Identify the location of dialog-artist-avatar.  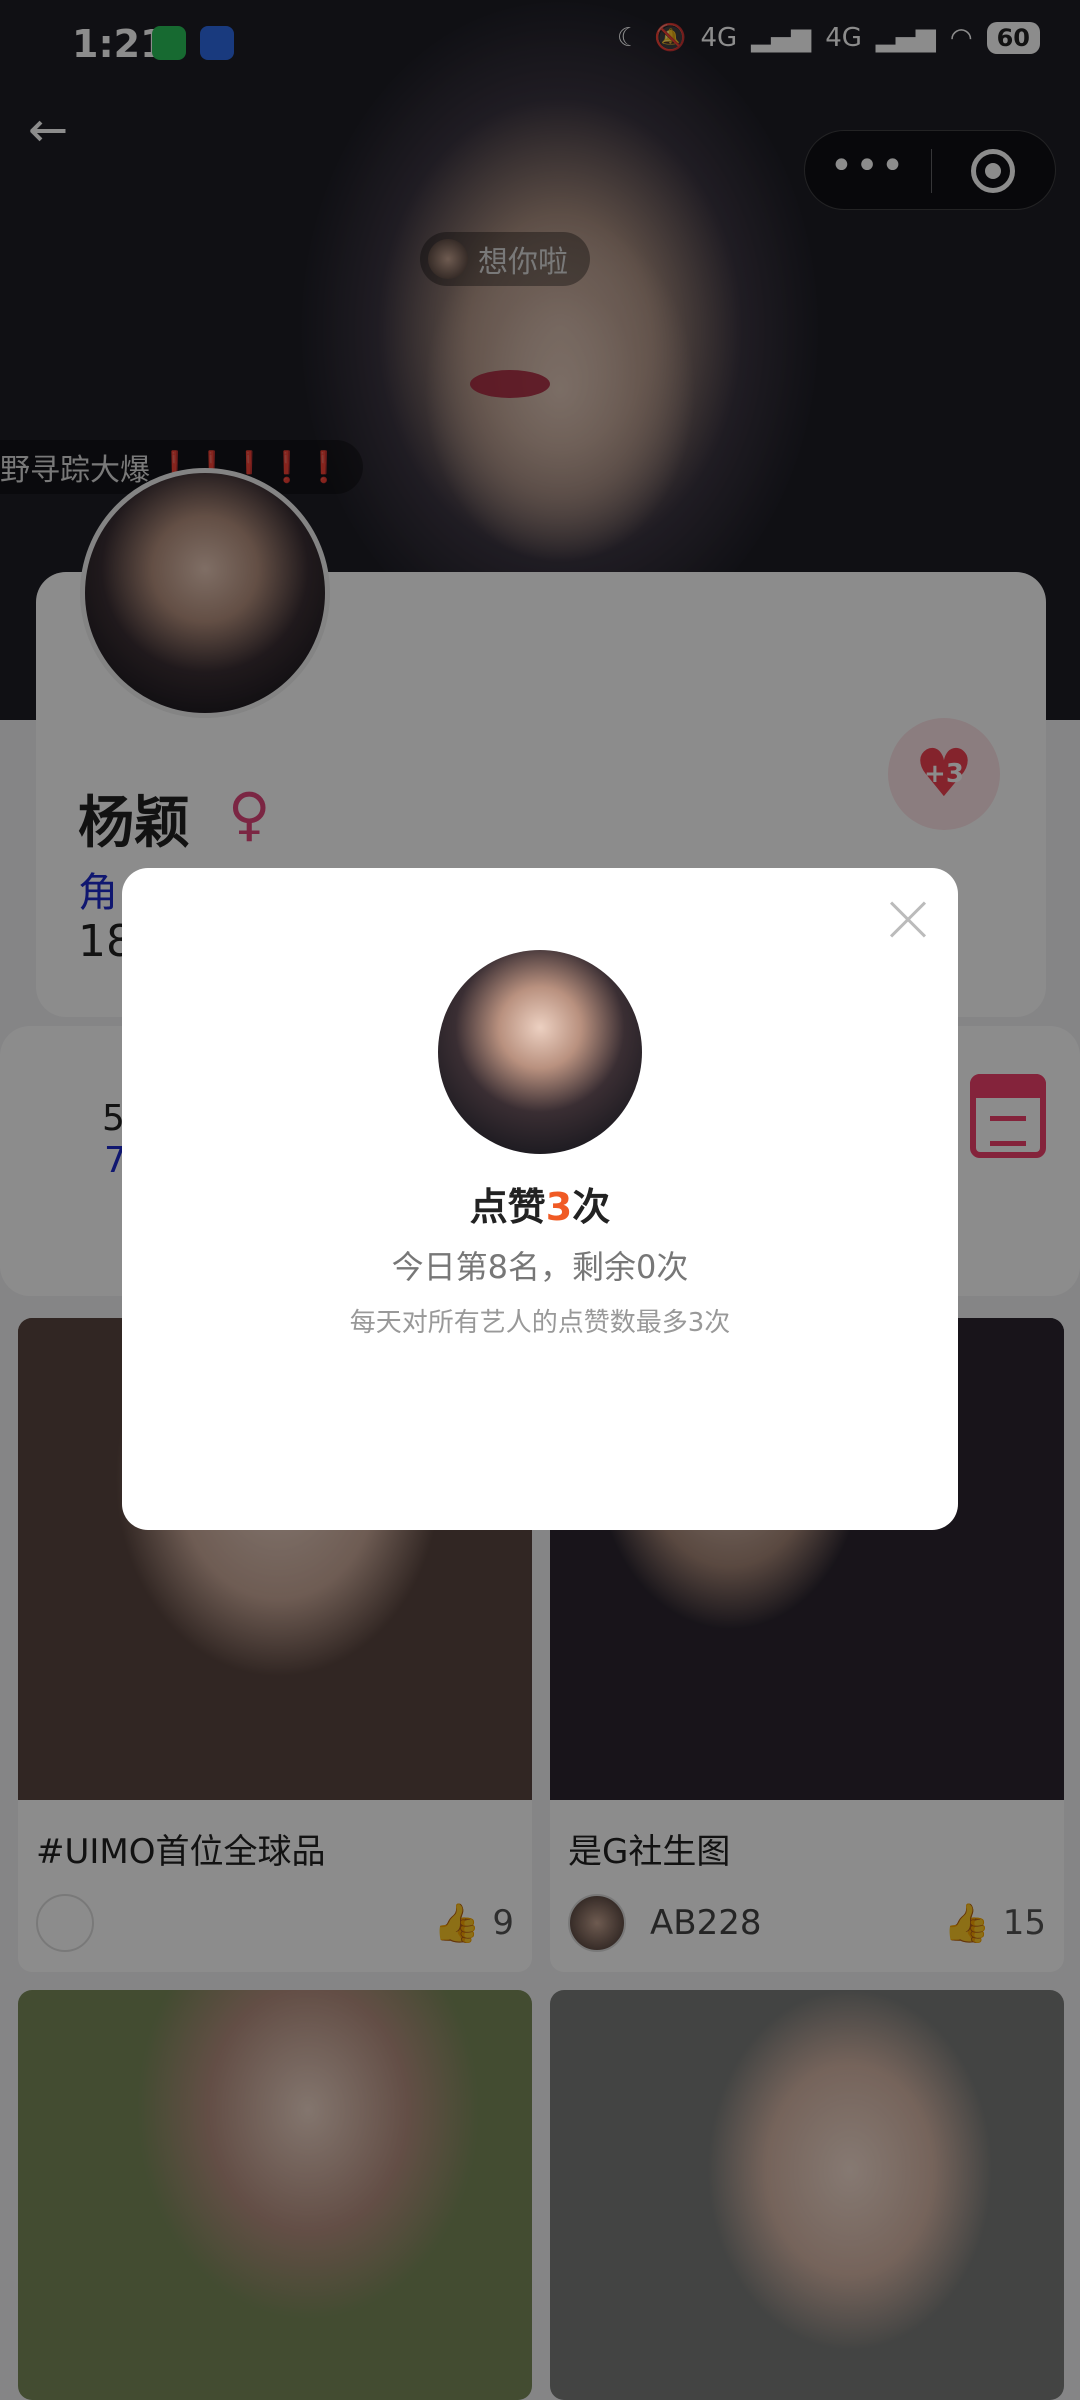
(540, 1052).